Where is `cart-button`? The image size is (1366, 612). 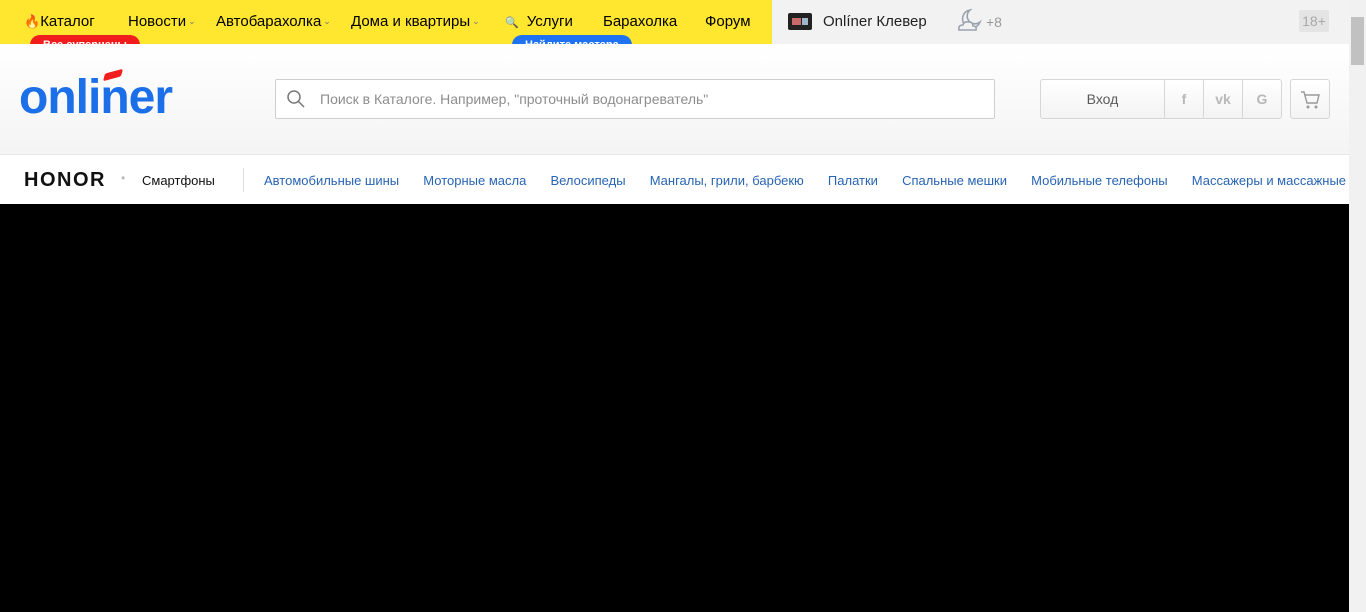 cart-button is located at coordinates (1310, 99).